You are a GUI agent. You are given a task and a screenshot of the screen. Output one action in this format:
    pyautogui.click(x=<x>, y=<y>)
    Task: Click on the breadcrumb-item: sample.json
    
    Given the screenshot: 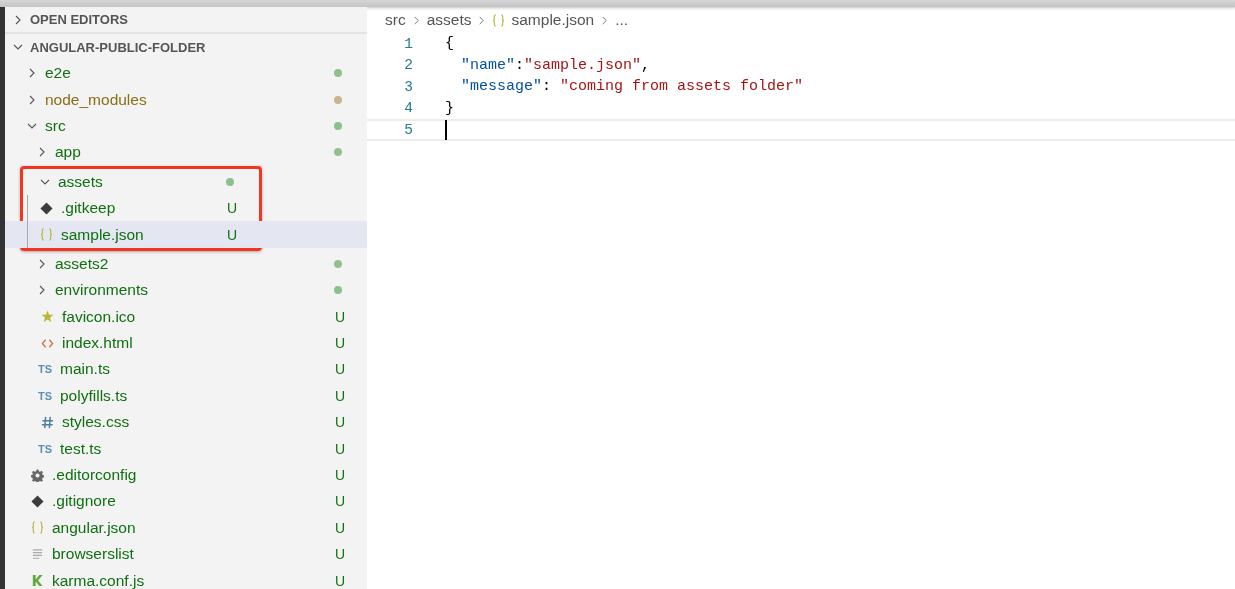 What is the action you would take?
    pyautogui.click(x=543, y=20)
    